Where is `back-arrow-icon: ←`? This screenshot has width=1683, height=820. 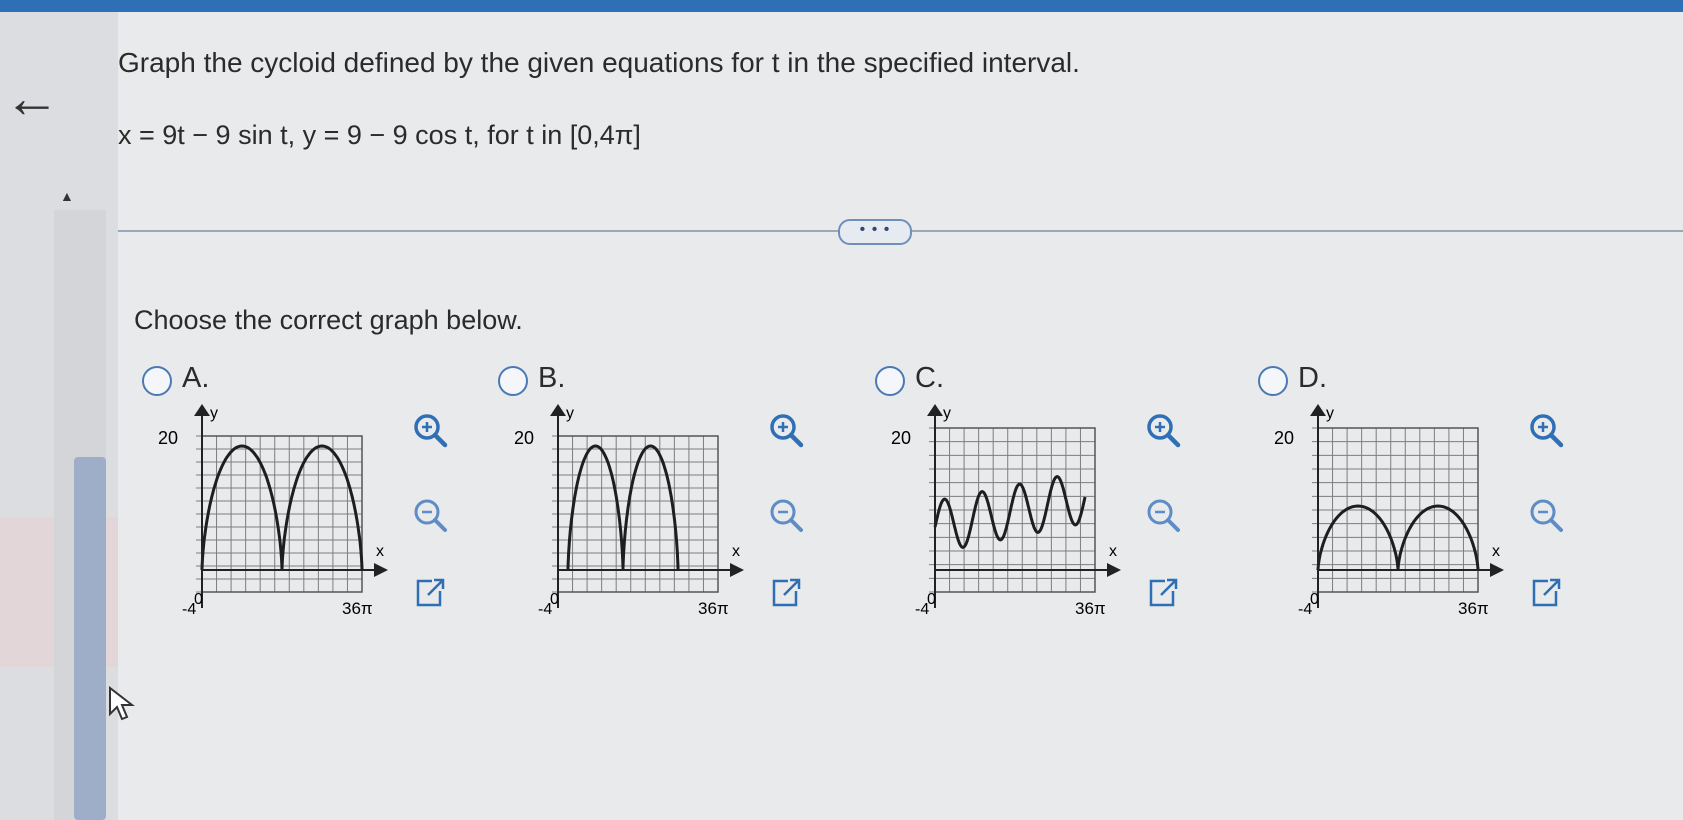
back-arrow-icon: ← is located at coordinates (33, 100).